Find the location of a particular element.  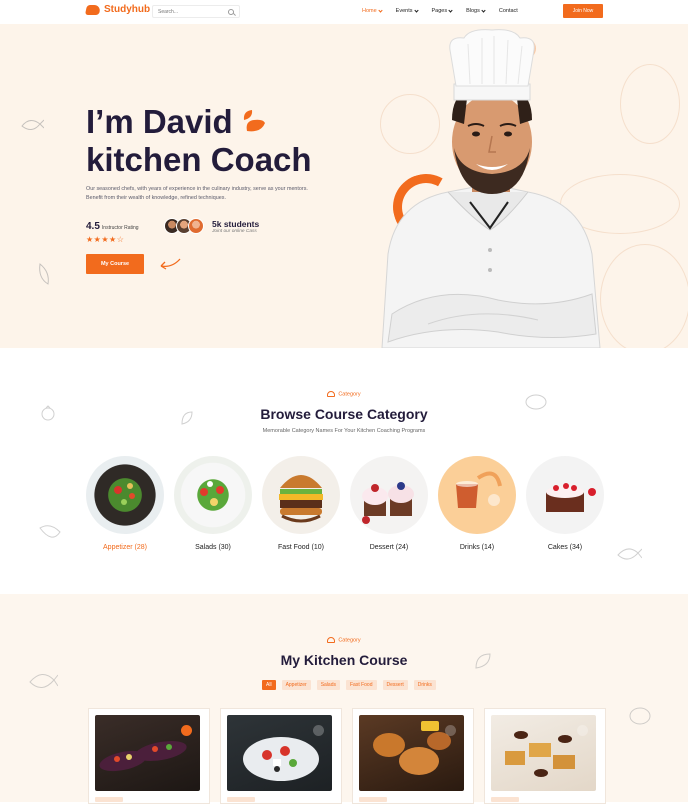

berry-cake-image is located at coordinates (565, 495).